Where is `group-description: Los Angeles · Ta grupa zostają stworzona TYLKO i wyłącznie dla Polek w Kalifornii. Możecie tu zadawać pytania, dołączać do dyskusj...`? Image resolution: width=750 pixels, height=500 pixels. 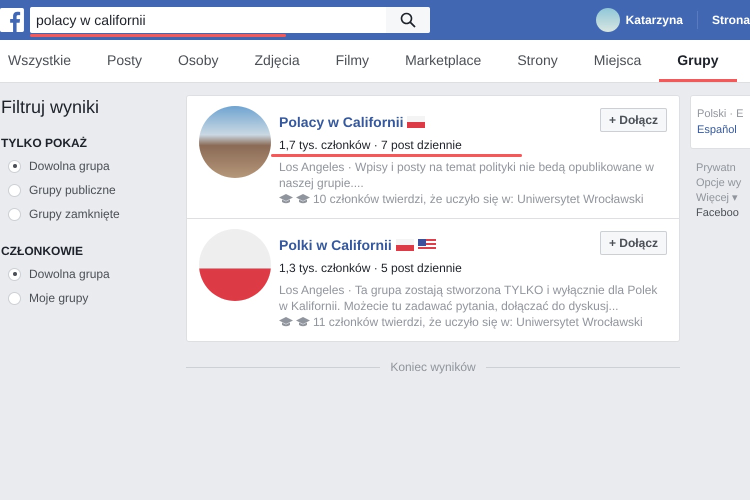 group-description: Los Angeles · Ta grupa zostają stworzona TYLKO i wyłącznie dla Polek w Kalifornii. Możecie tu zadawać pytania, dołączać do dyskusj... is located at coordinates (468, 298).